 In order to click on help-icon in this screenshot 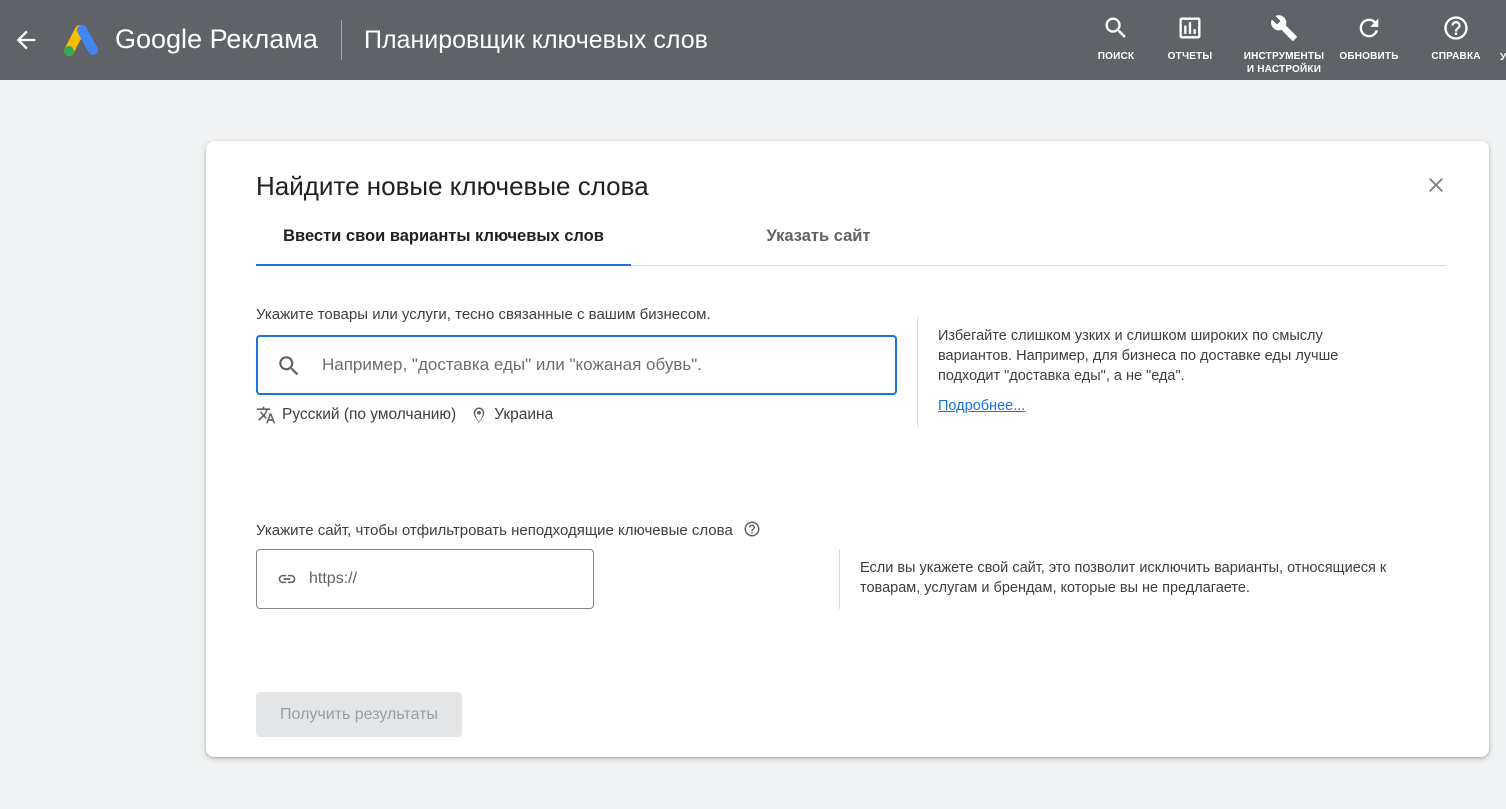, I will do `click(1456, 28)`.